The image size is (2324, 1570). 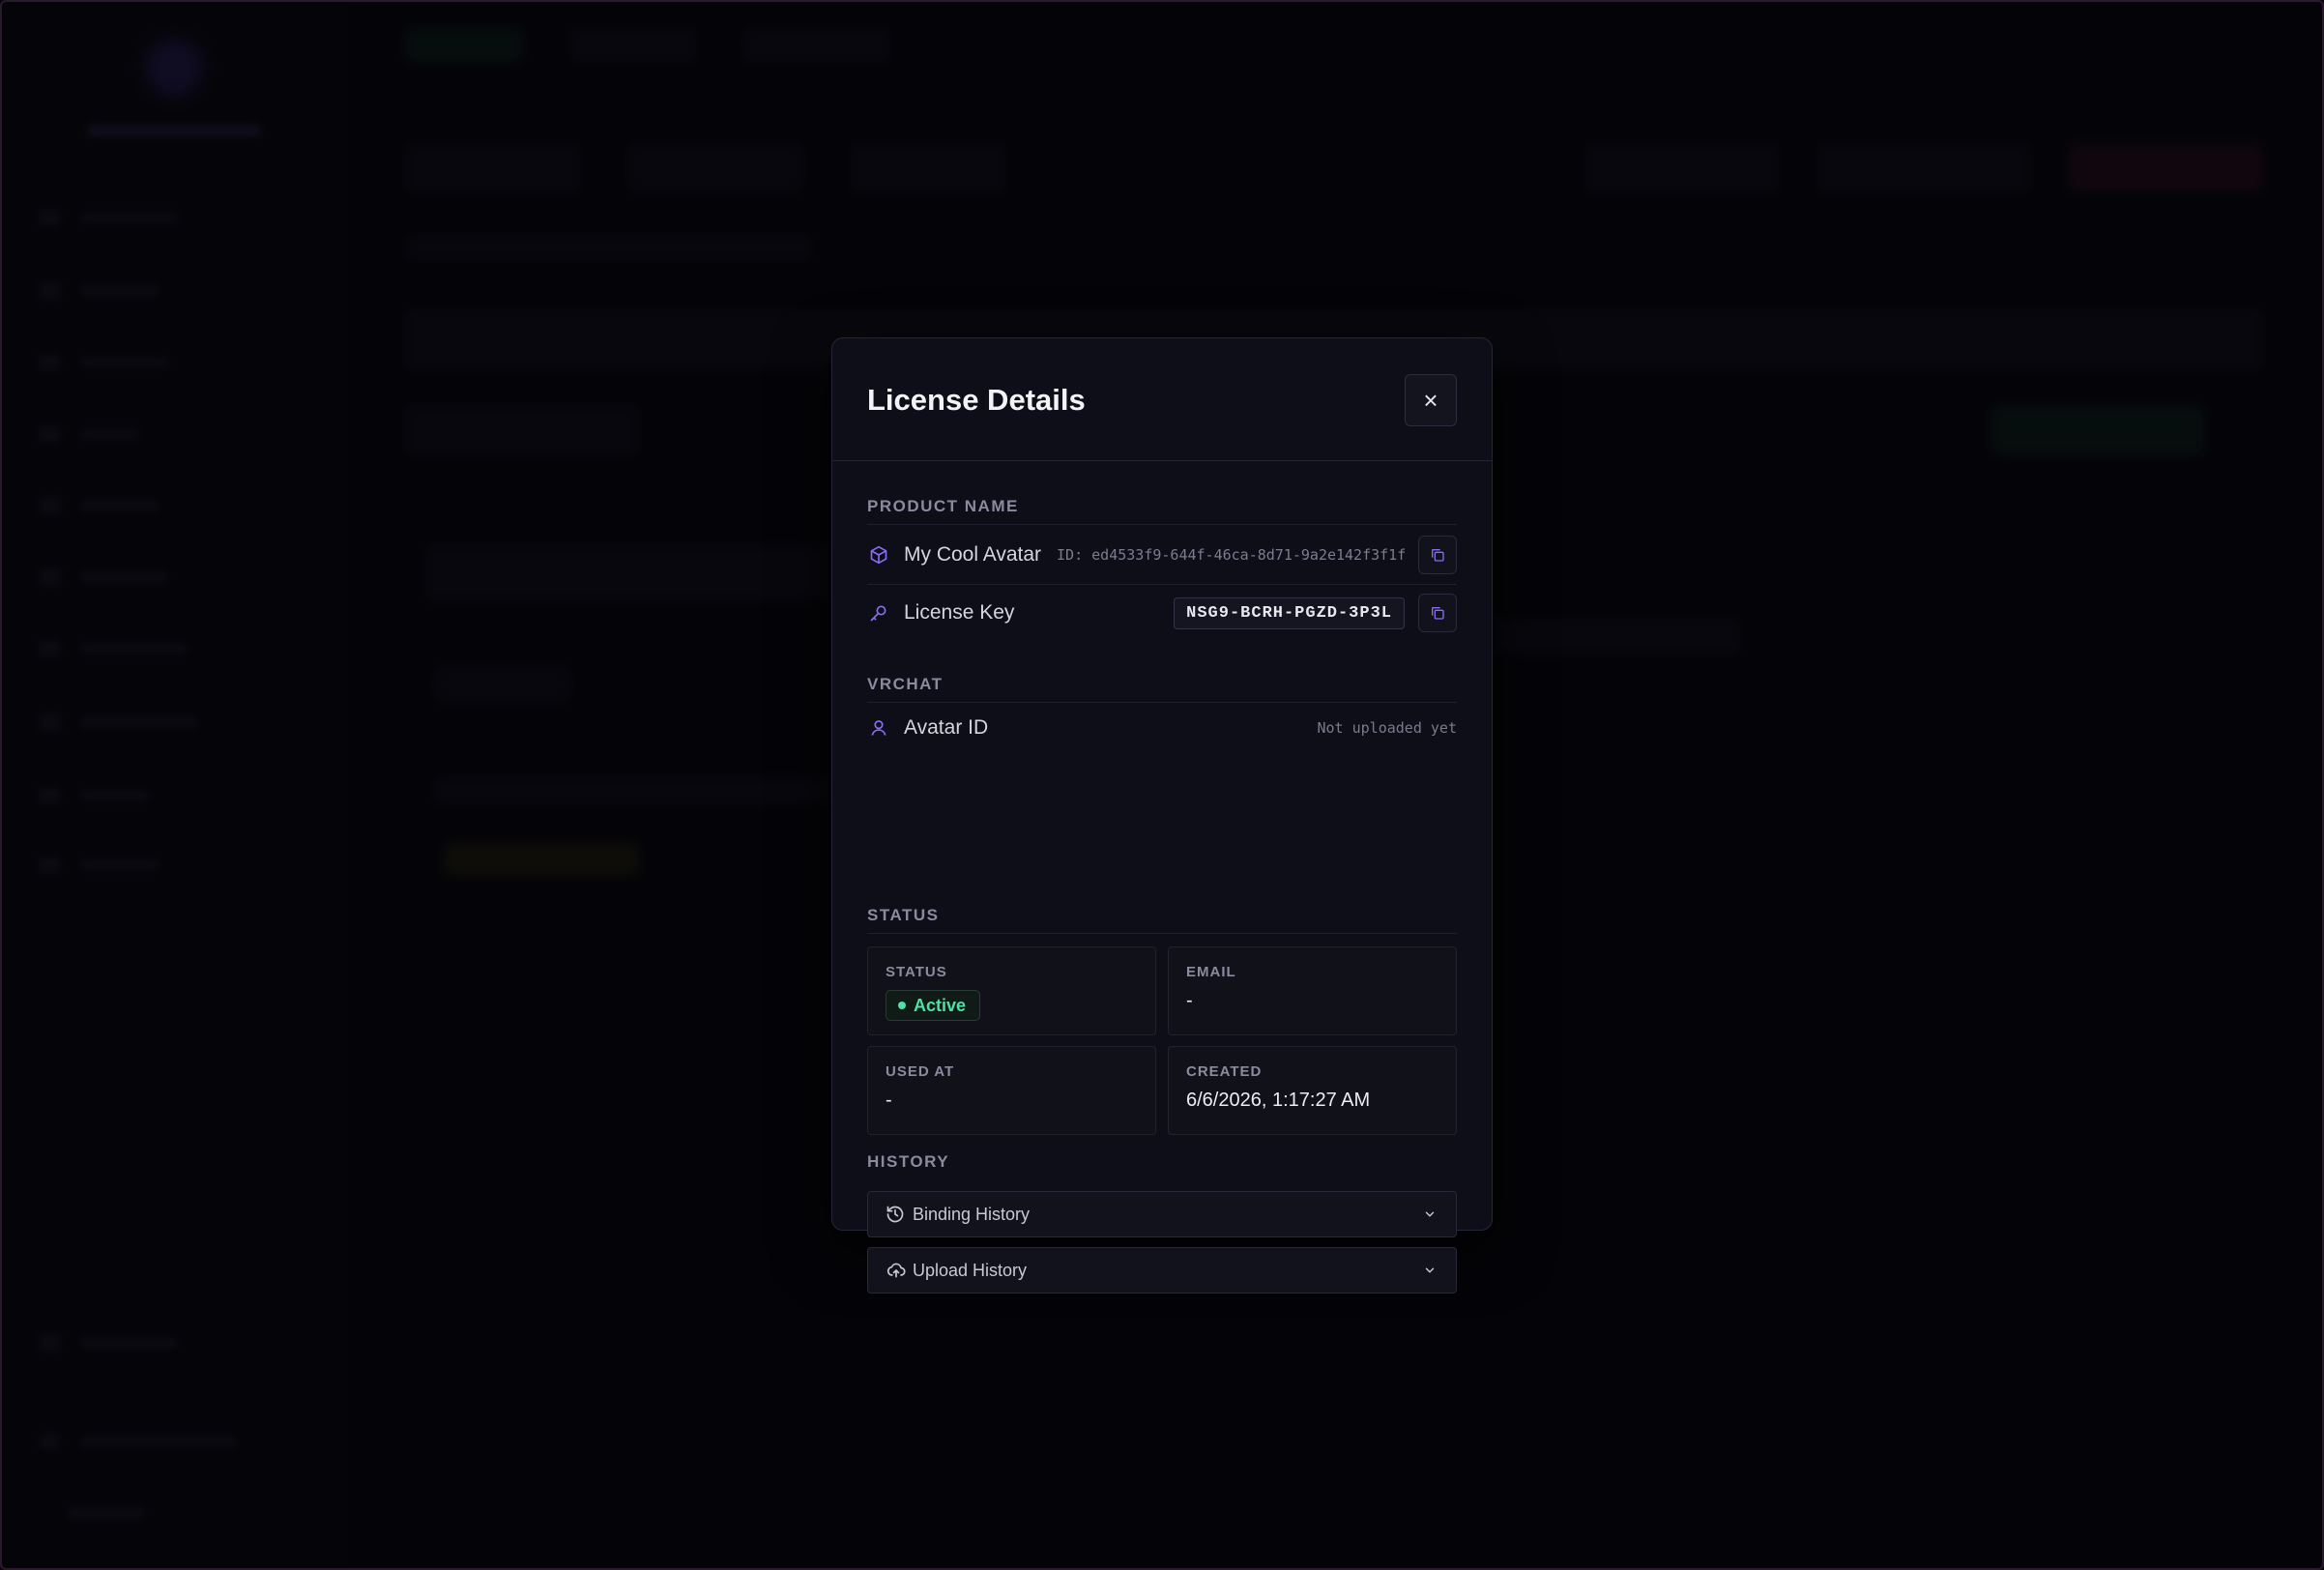 What do you see at coordinates (905, 684) in the screenshot?
I see `section-vrchat: VRCHAT` at bounding box center [905, 684].